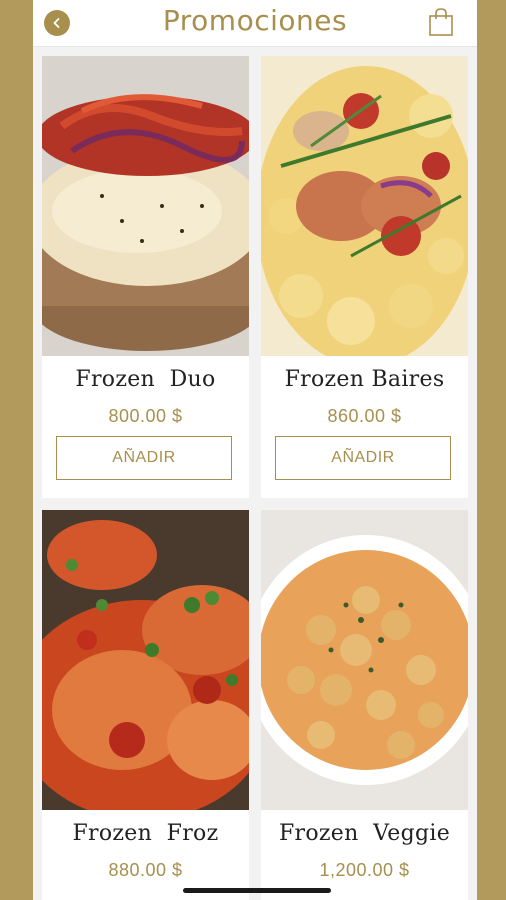  What do you see at coordinates (145, 206) in the screenshot?
I see `cheese-pizza-photo` at bounding box center [145, 206].